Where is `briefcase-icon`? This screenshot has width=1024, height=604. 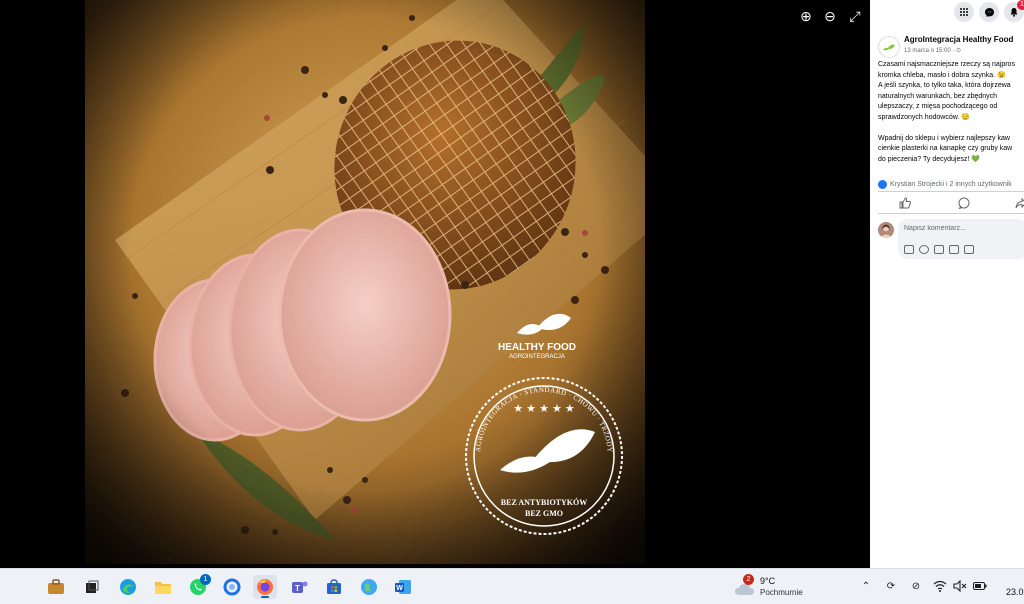 briefcase-icon is located at coordinates (56, 586).